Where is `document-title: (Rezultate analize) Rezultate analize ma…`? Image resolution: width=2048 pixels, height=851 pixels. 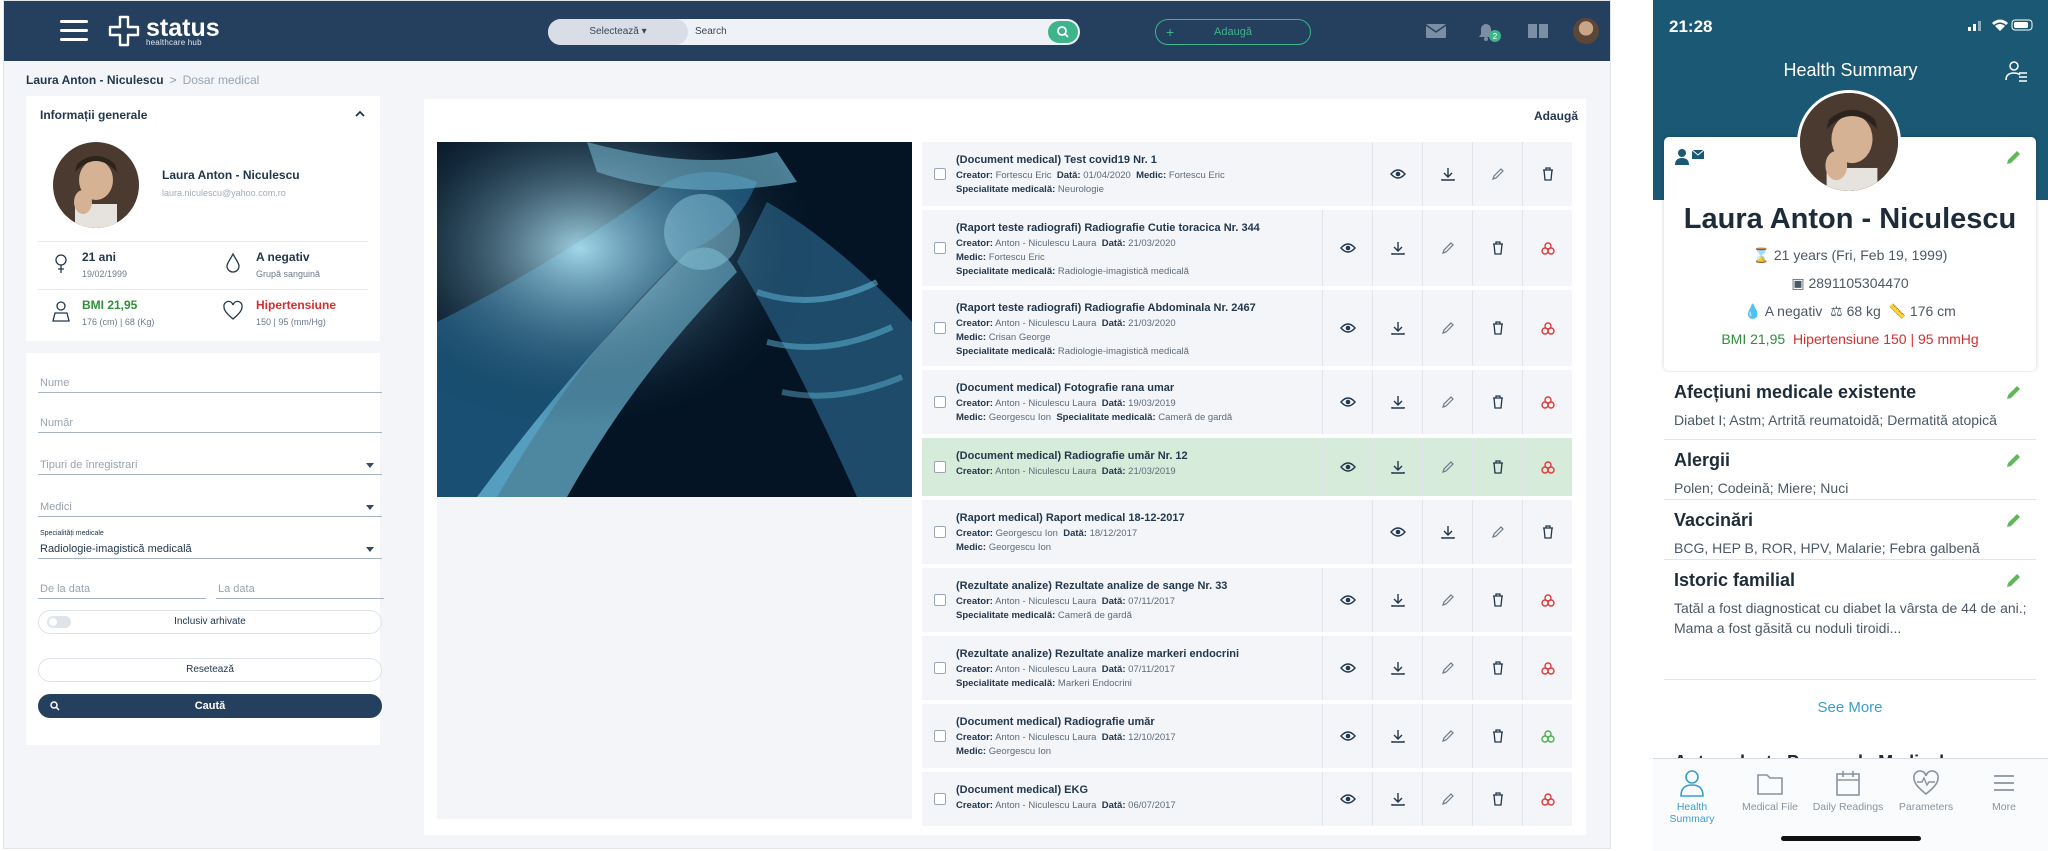 document-title: (Rezultate analize) Rezultate analize ma… is located at coordinates (1097, 654).